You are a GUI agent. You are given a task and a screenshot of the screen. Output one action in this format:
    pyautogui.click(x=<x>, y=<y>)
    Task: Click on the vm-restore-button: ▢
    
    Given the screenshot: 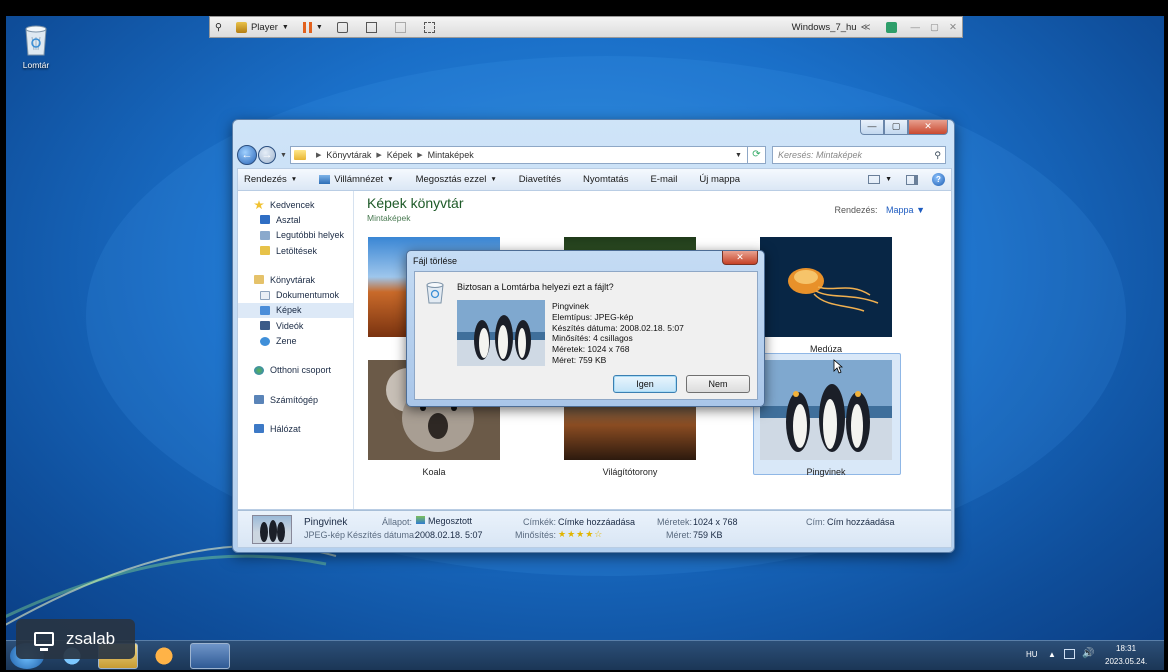 What is the action you would take?
    pyautogui.click(x=934, y=27)
    